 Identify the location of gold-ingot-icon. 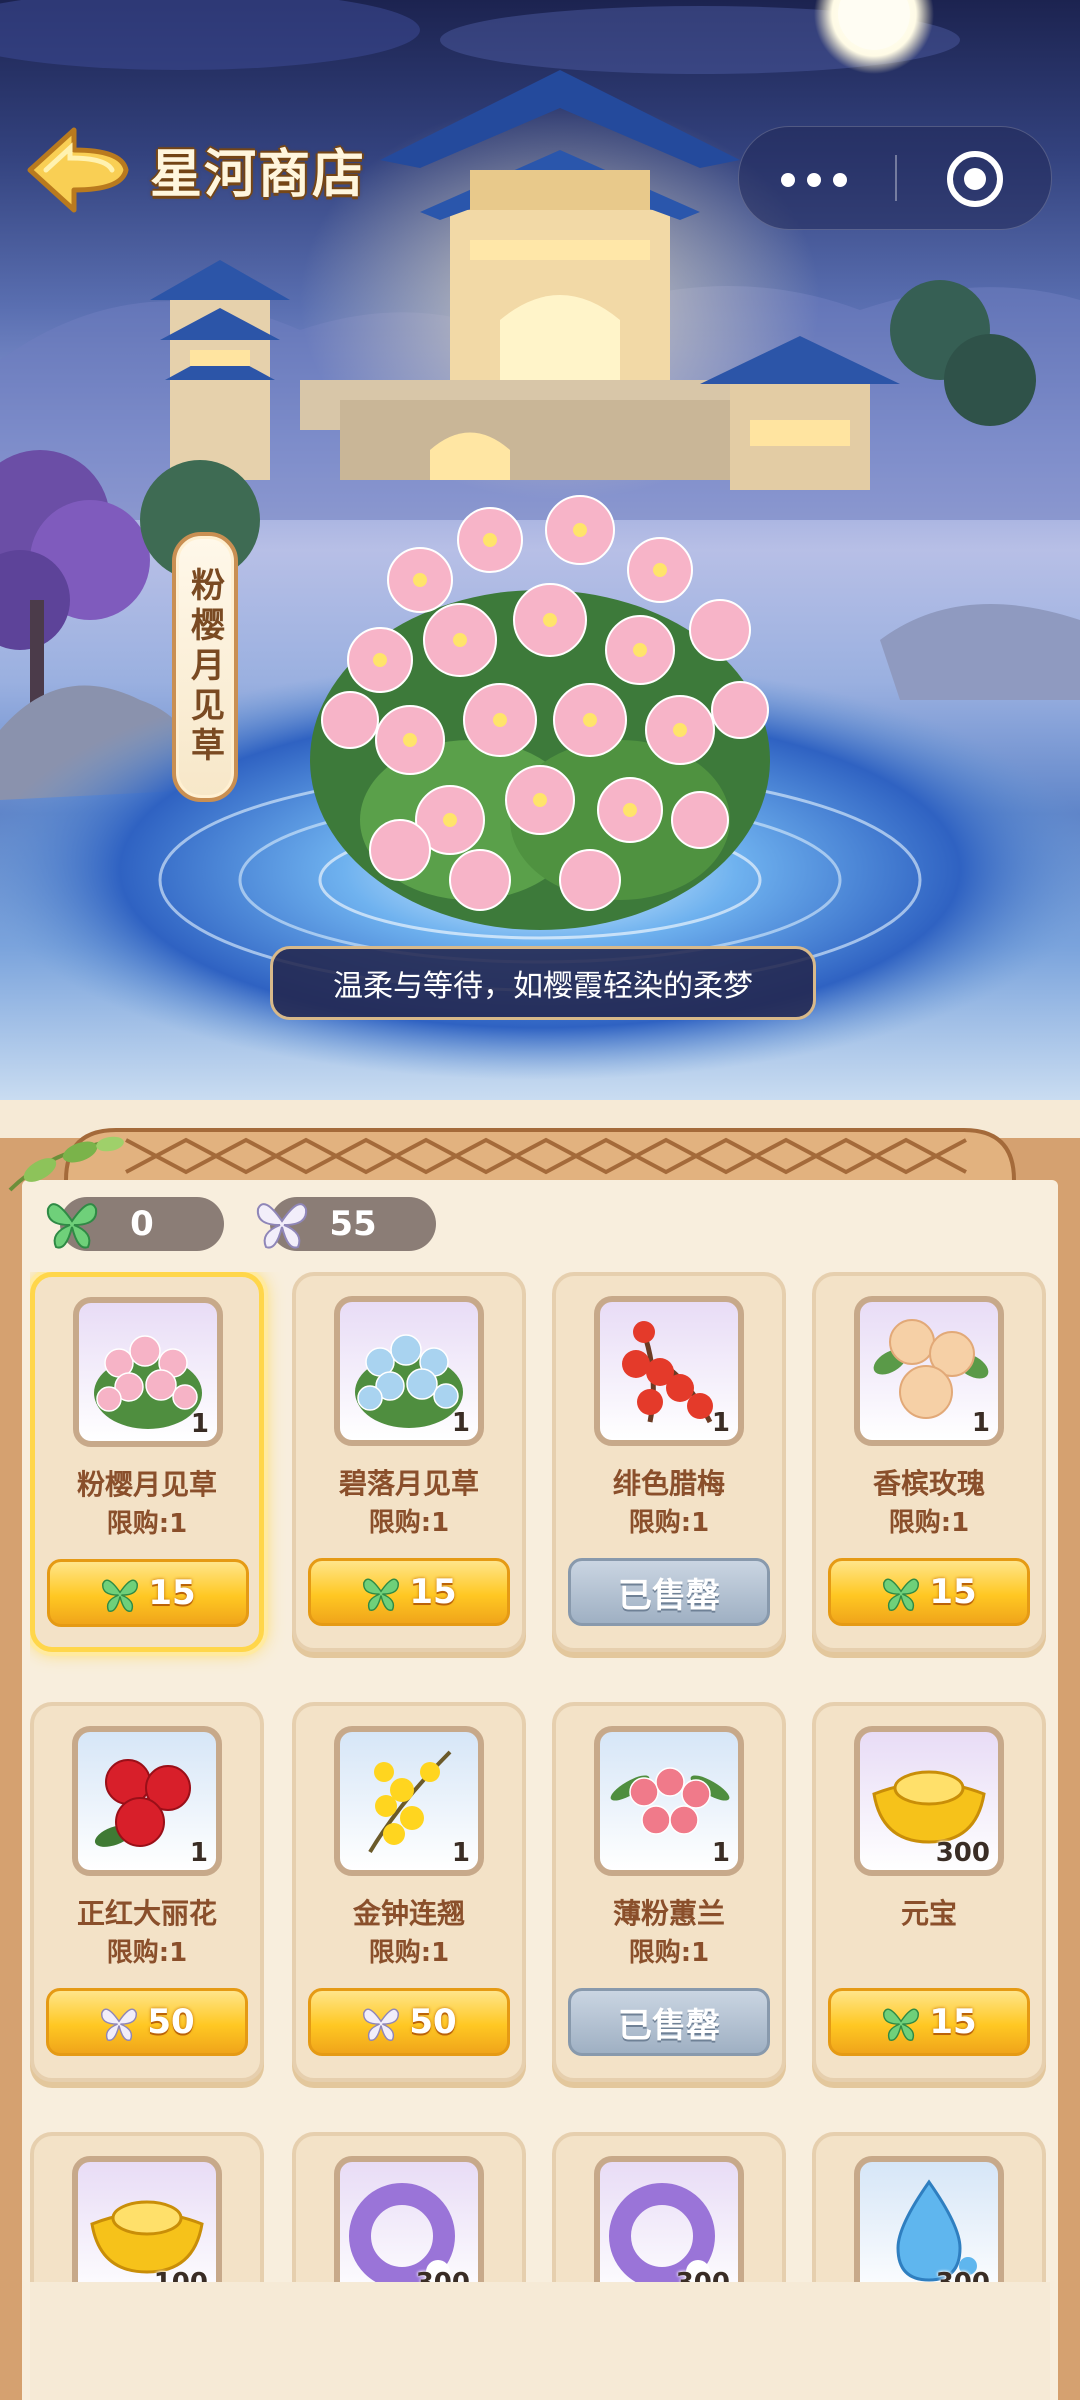
(147, 2237).